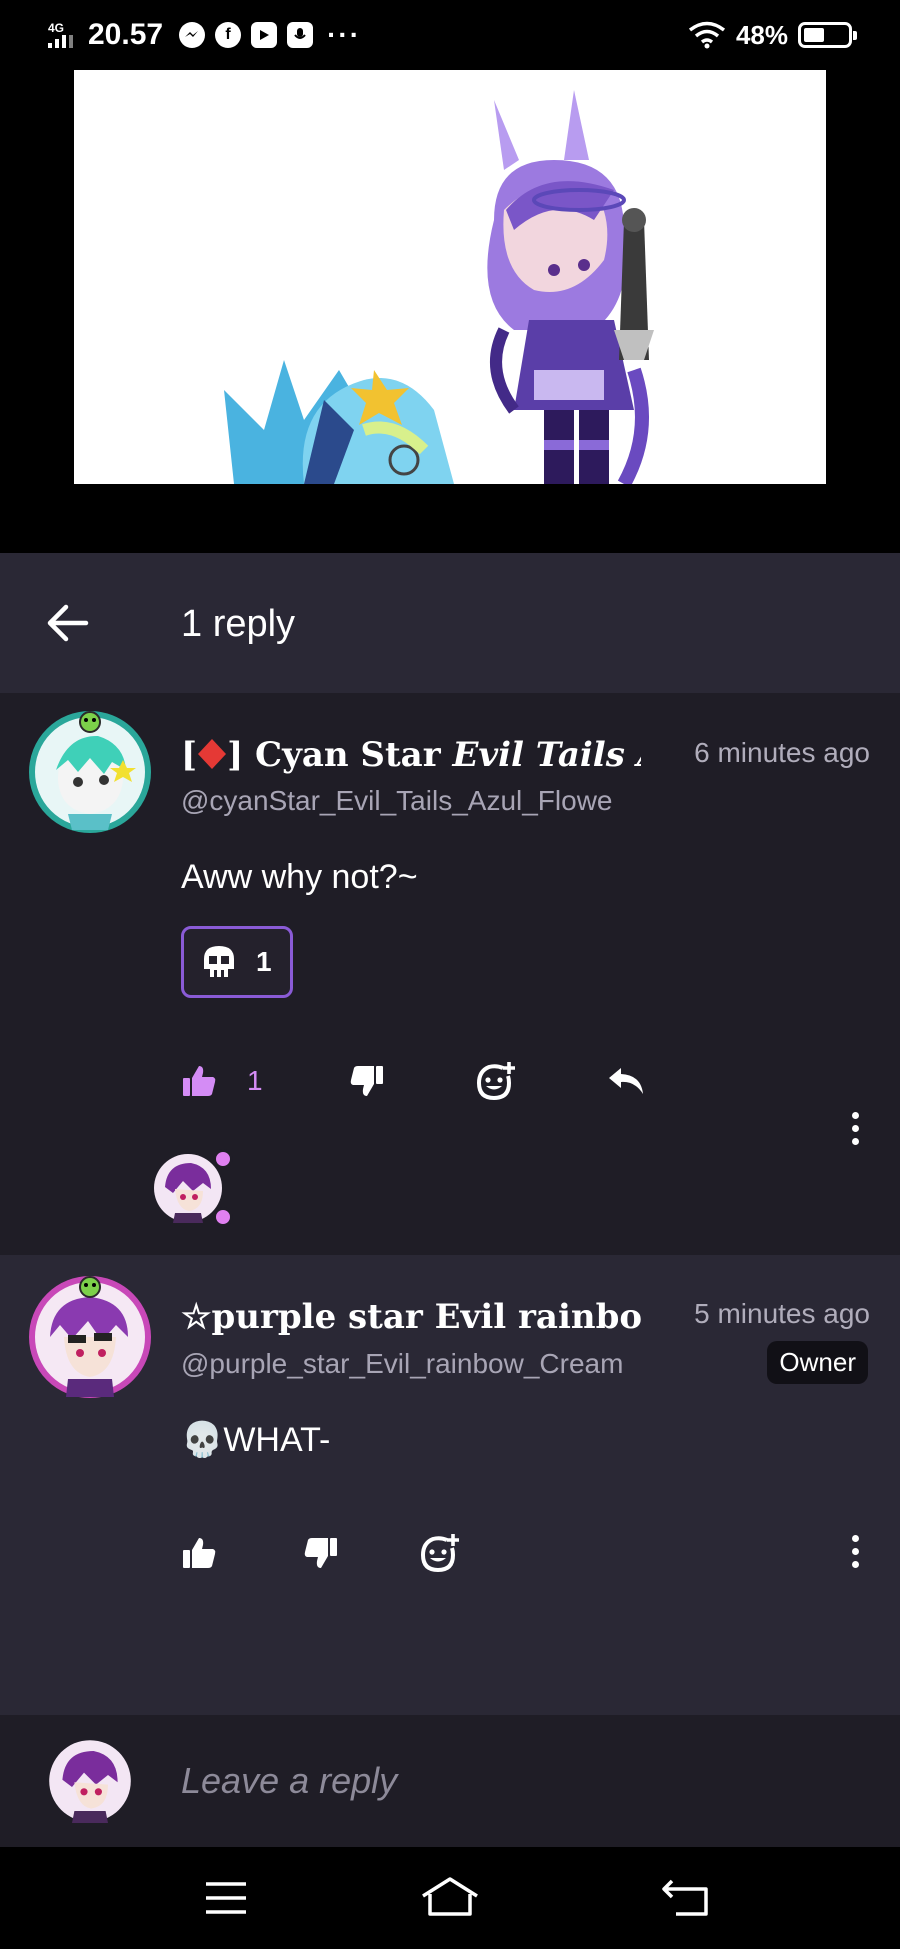 The image size is (900, 1949). I want to click on system-nav-bar, so click(450, 1898).